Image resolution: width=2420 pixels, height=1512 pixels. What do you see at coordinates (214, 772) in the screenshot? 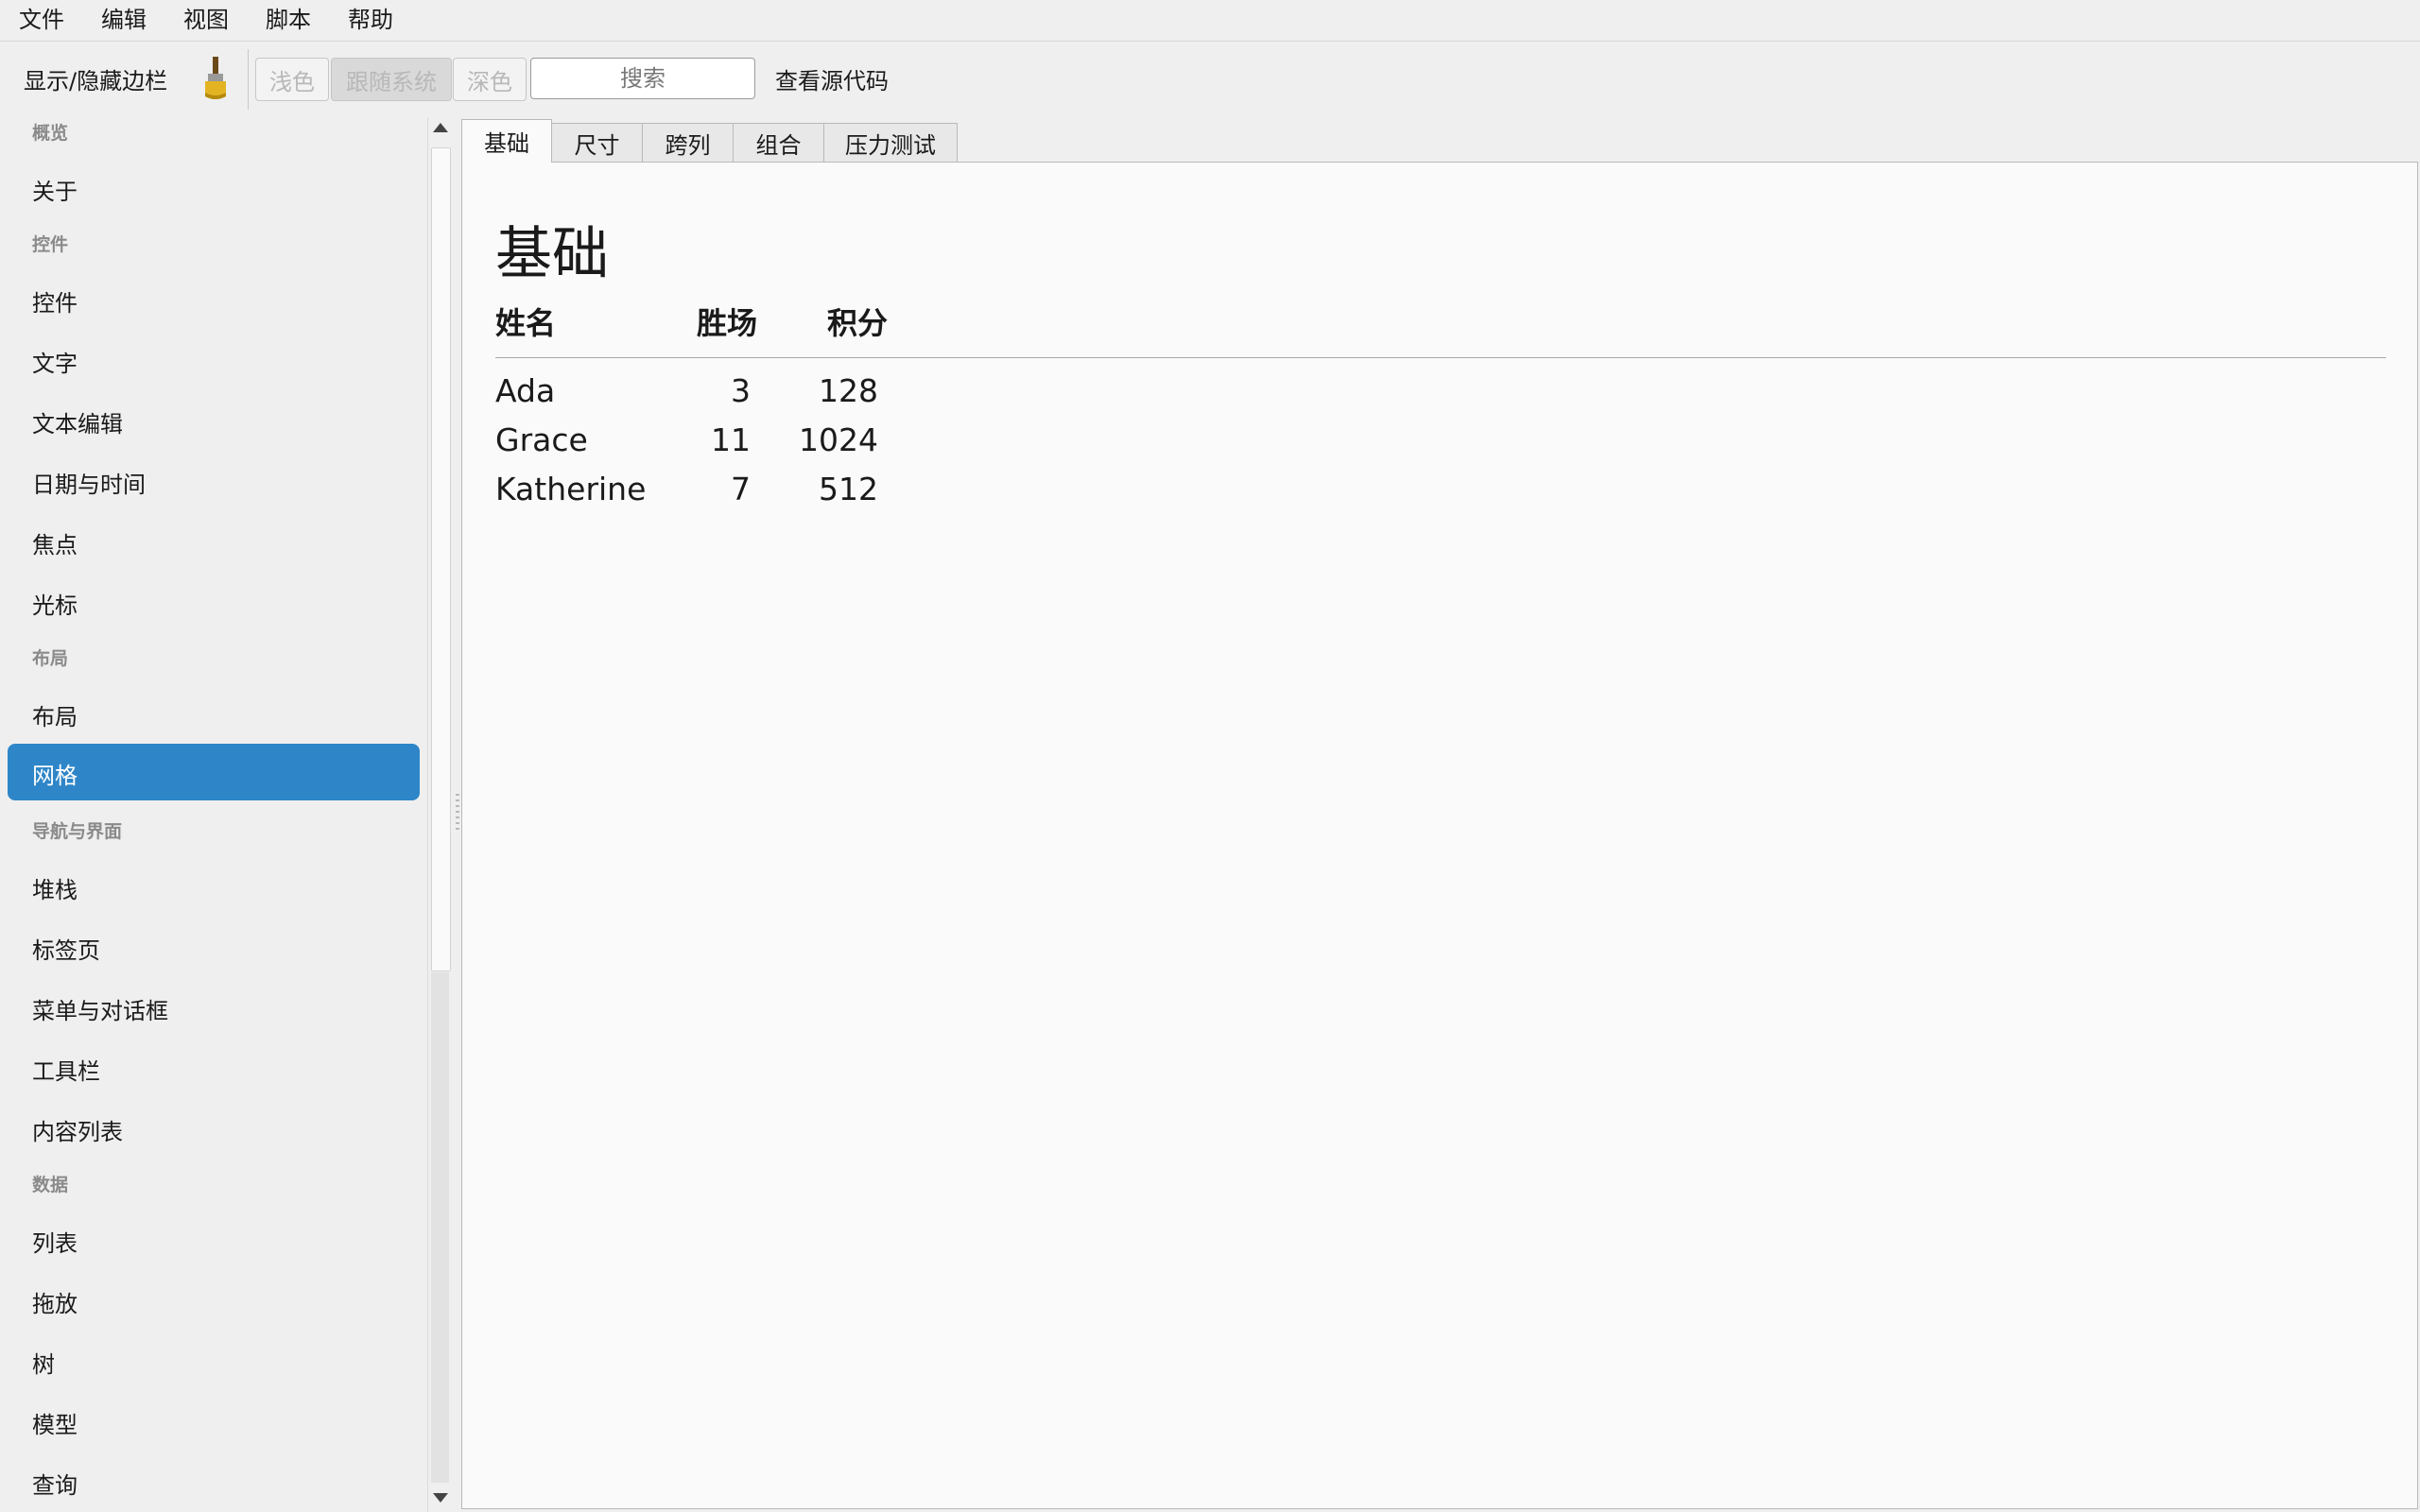
I see `sidebar-item-grid: 网格` at bounding box center [214, 772].